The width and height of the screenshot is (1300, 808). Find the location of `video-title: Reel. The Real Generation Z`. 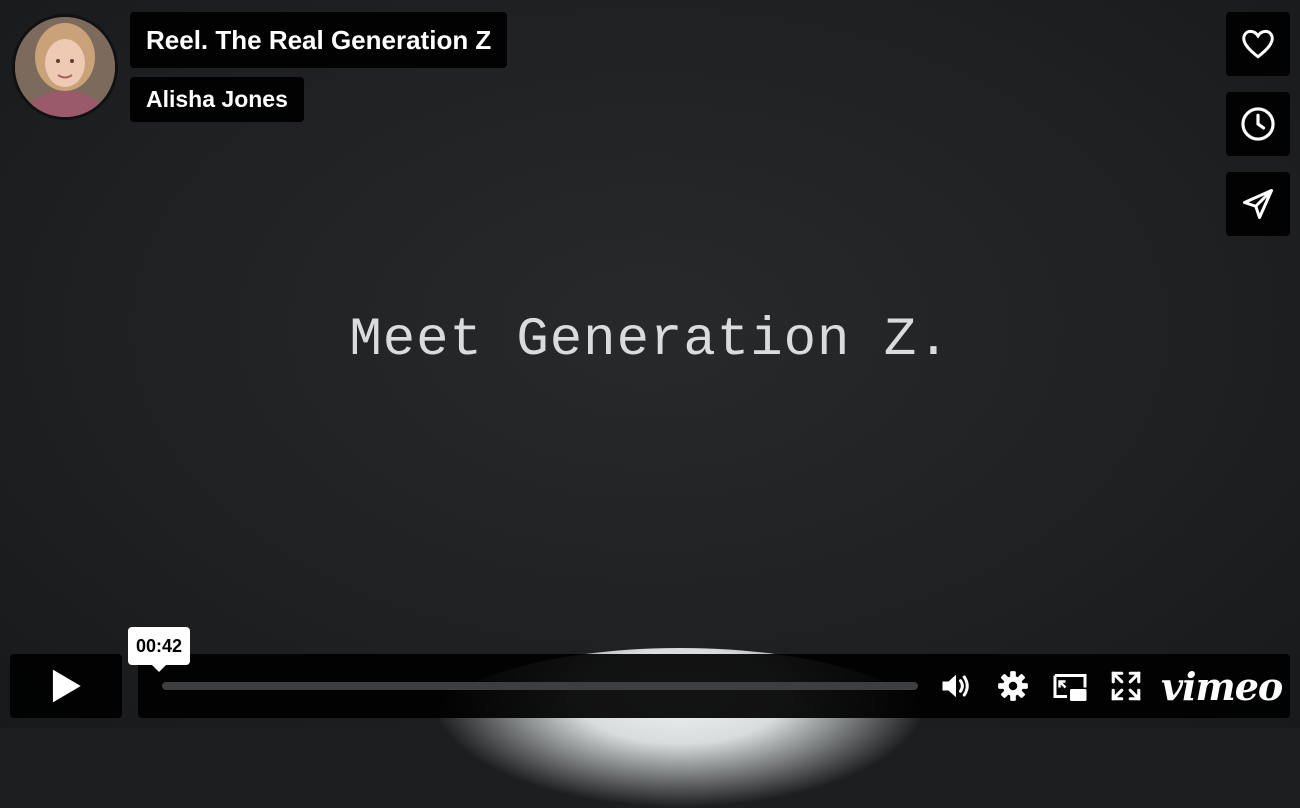

video-title: Reel. The Real Generation Z is located at coordinates (319, 40).